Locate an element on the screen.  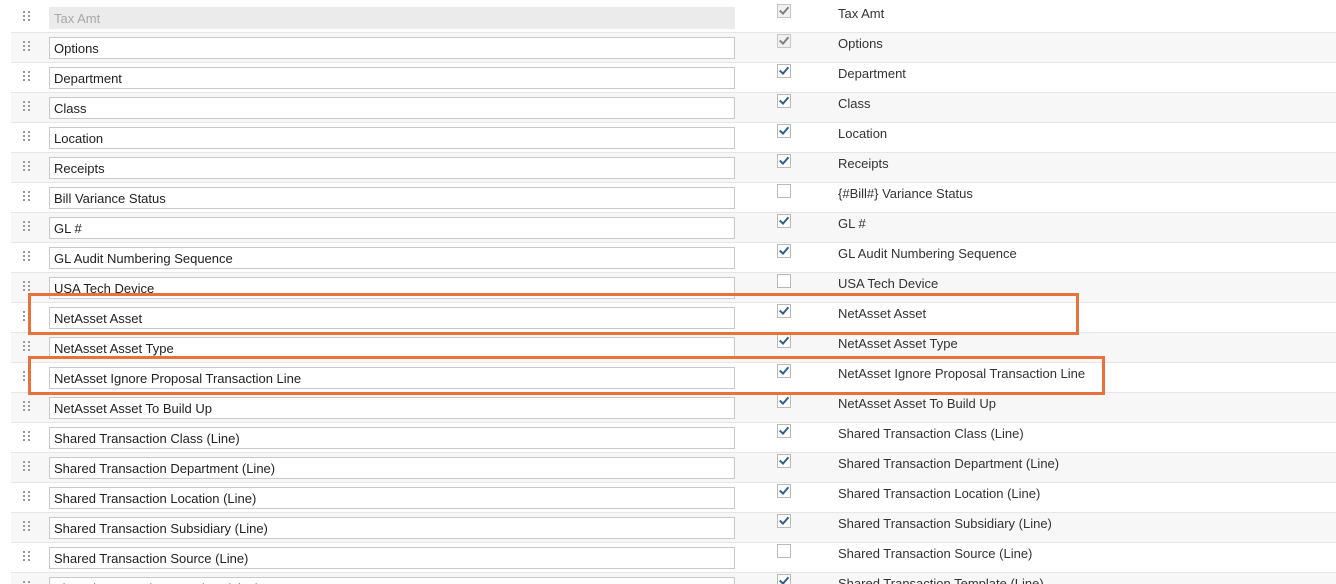
field-name-text: Shared Transaction Class (Line) is located at coordinates (931, 433).